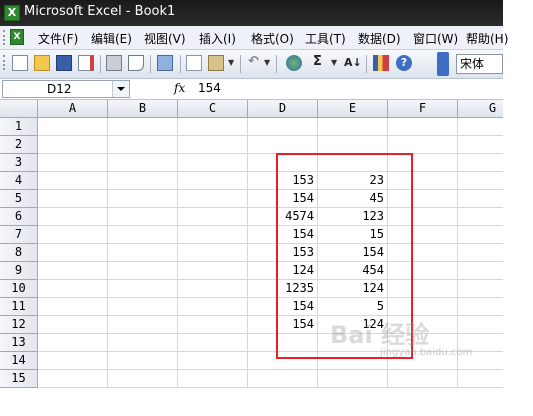 The width and height of the screenshot is (533, 416). What do you see at coordinates (283, 145) in the screenshot?
I see `cell-d2` at bounding box center [283, 145].